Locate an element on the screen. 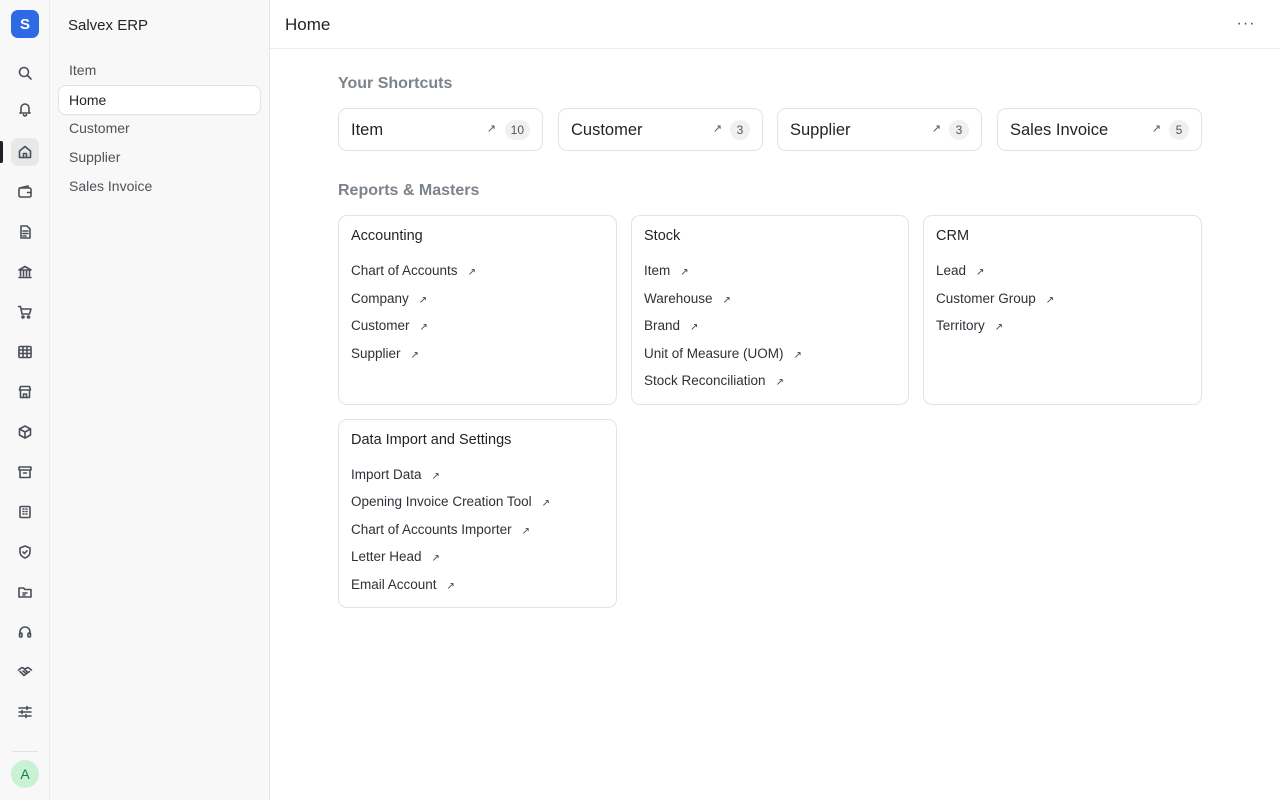 The height and width of the screenshot is (800, 1280). link-company: Company ↗ is located at coordinates (389, 298).